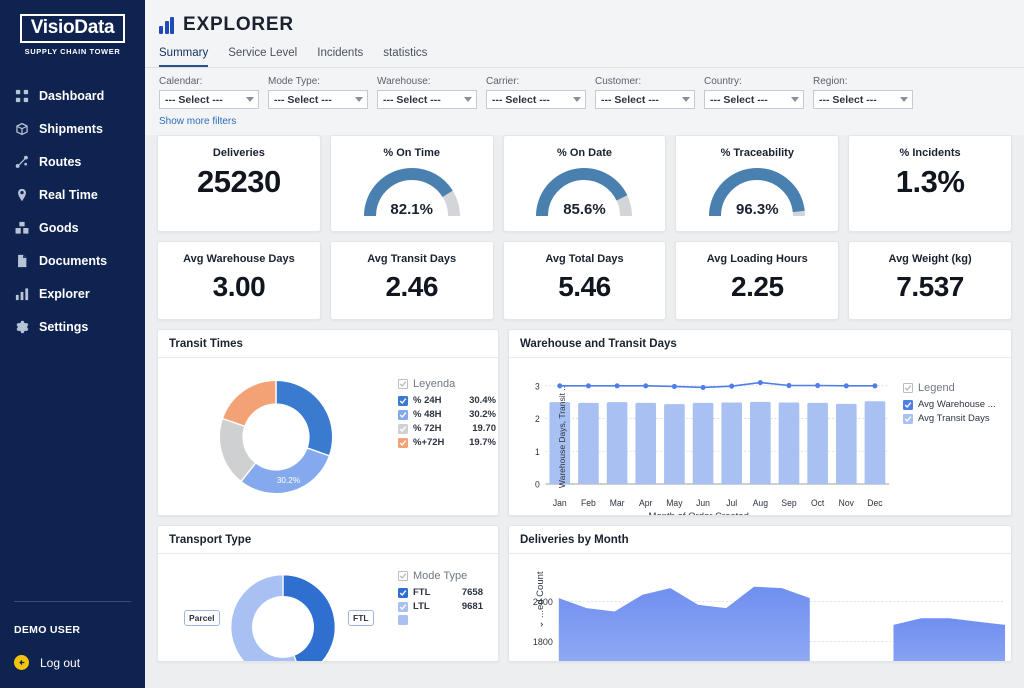 Image resolution: width=1024 pixels, height=688 pixels. I want to click on x-axis-label: Month of Order Created ⌄, so click(704, 512).